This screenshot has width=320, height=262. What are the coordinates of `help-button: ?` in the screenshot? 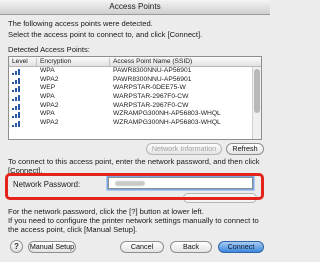 It's located at (16, 246).